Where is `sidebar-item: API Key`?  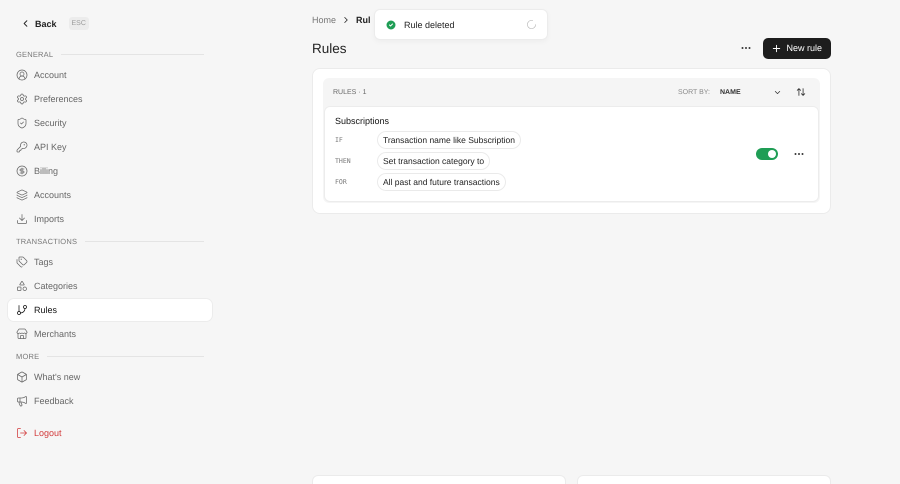 sidebar-item: API Key is located at coordinates (110, 147).